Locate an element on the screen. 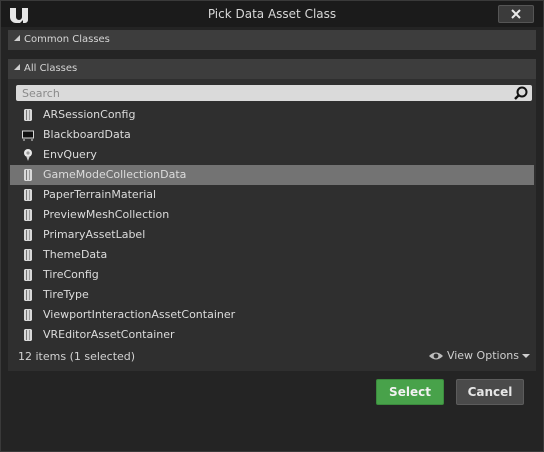  select-button: Select is located at coordinates (410, 392).